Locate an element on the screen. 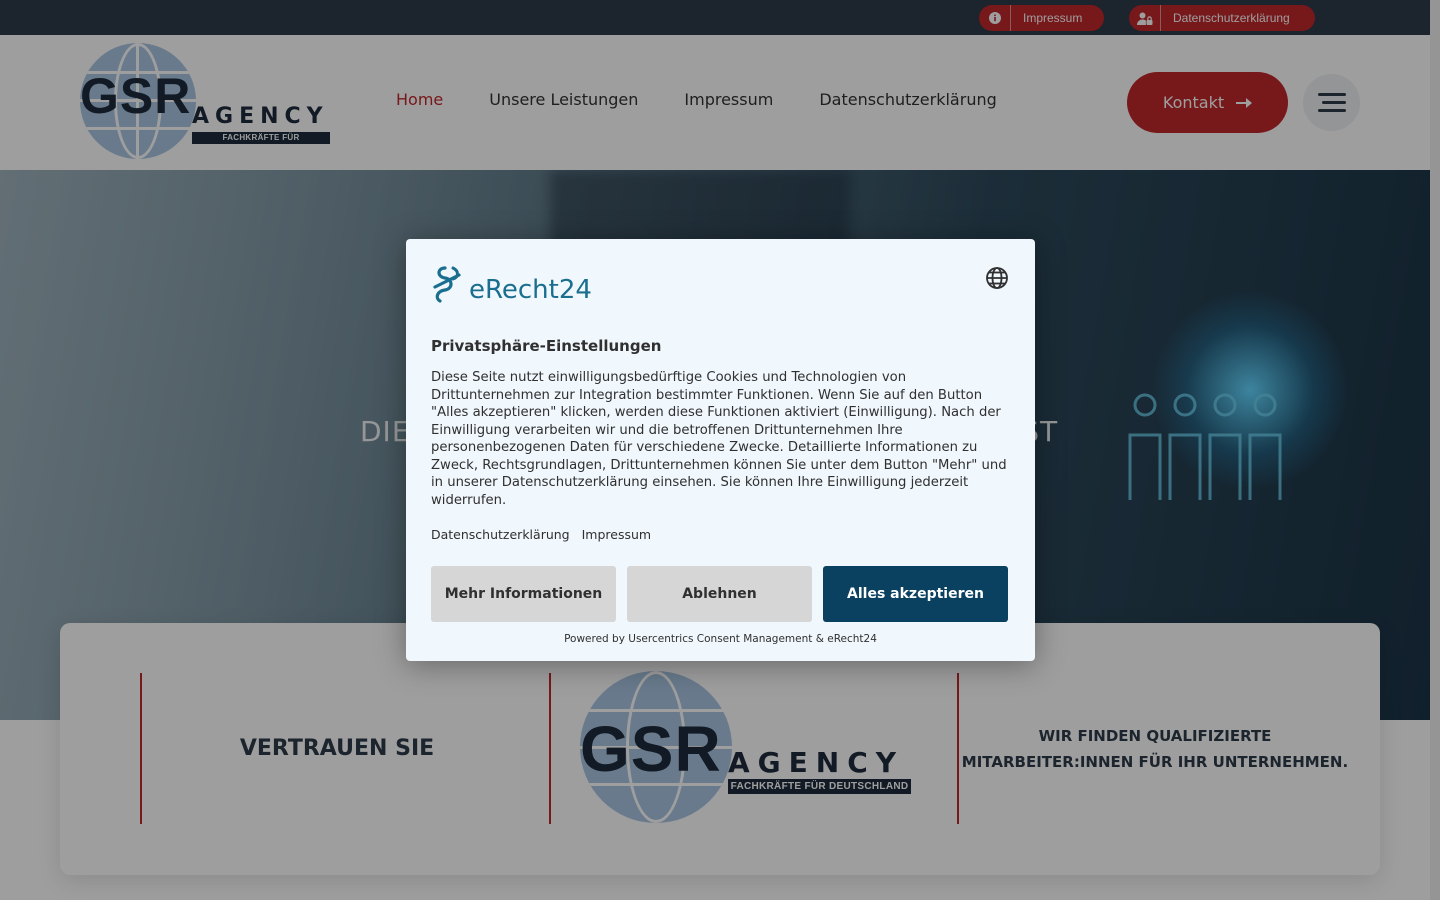  erecht24-logo: eRecht24 is located at coordinates (511, 284).